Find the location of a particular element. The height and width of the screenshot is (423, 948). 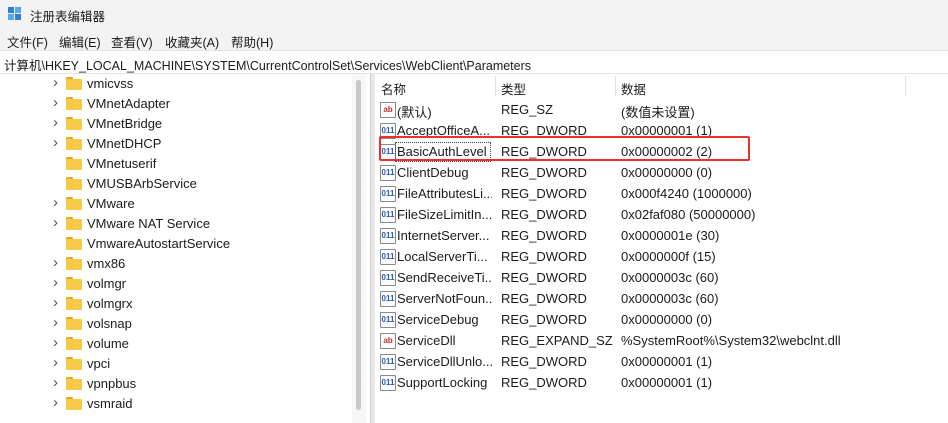

value-row: 011 SupportLocking REG_DWORD 0x00000001 (1) is located at coordinates (661, 382).